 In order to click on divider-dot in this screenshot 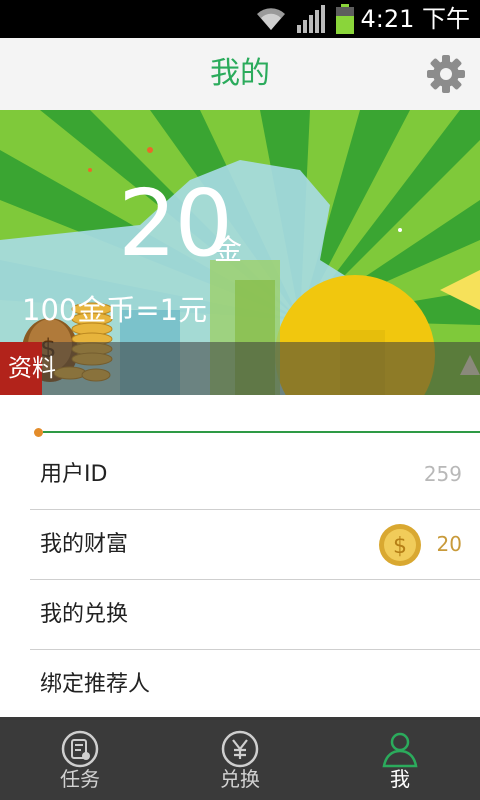, I will do `click(38, 432)`.